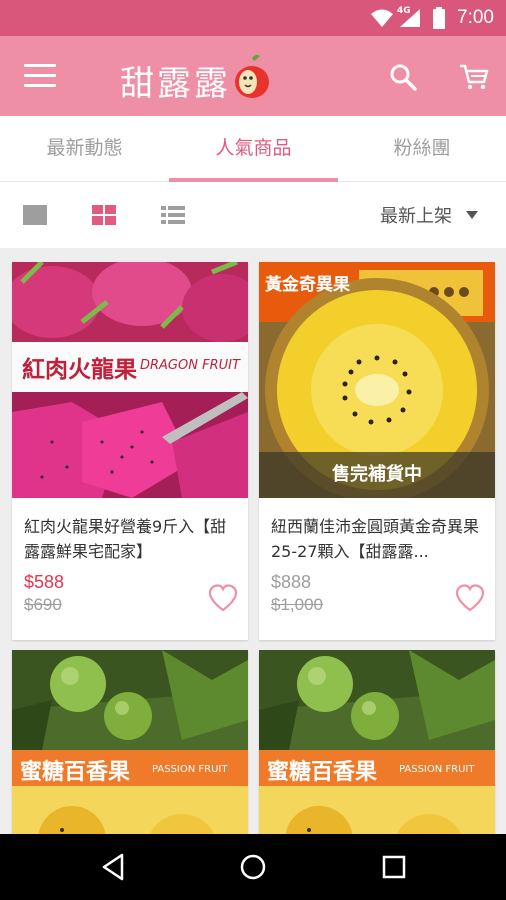 Image resolution: width=506 pixels, height=900 pixels. What do you see at coordinates (416, 216) in the screenshot?
I see `sort-label: 最新上架` at bounding box center [416, 216].